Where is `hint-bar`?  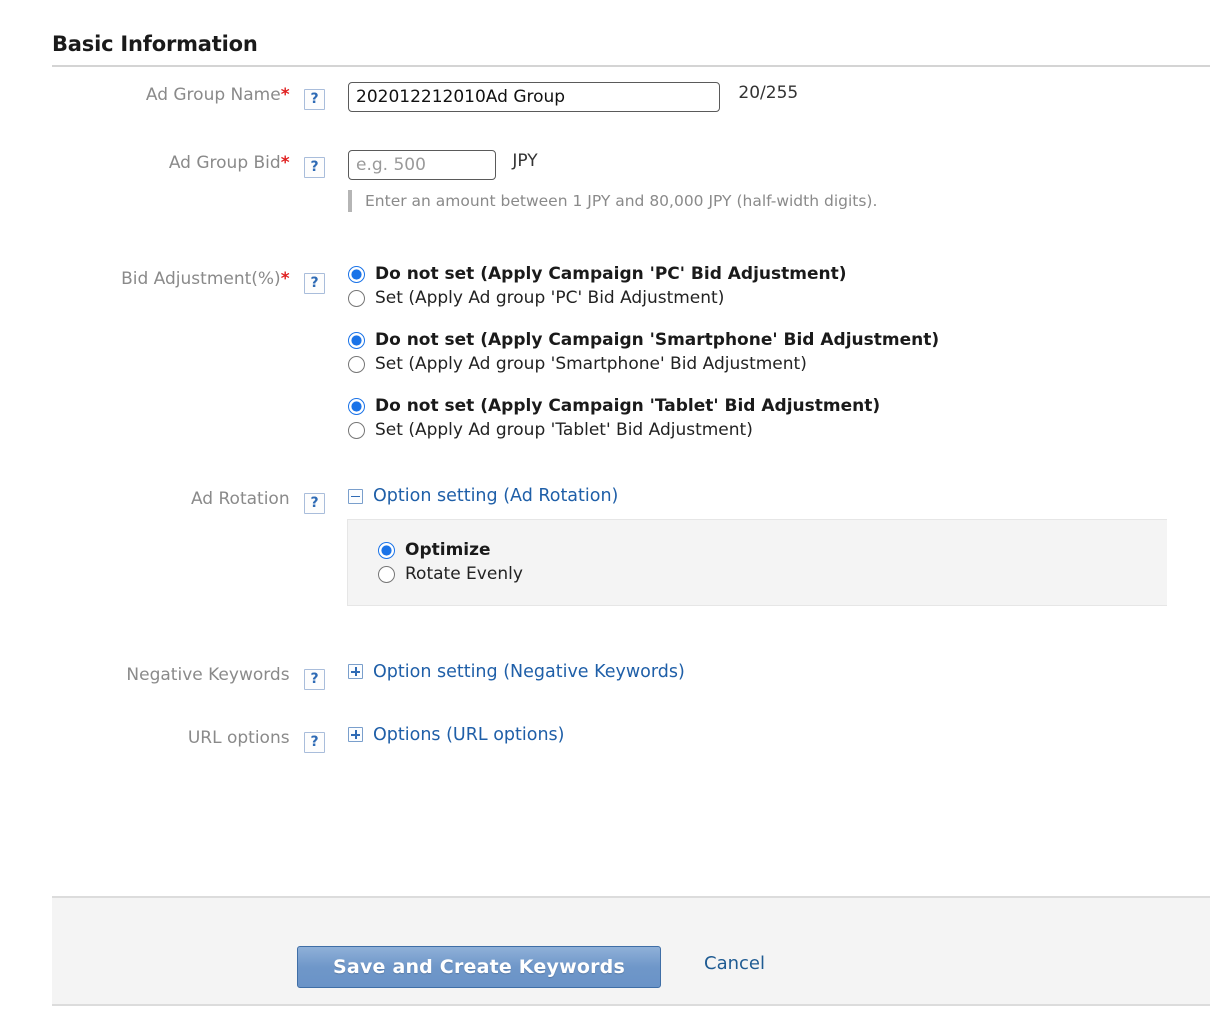
hint-bar is located at coordinates (350, 201).